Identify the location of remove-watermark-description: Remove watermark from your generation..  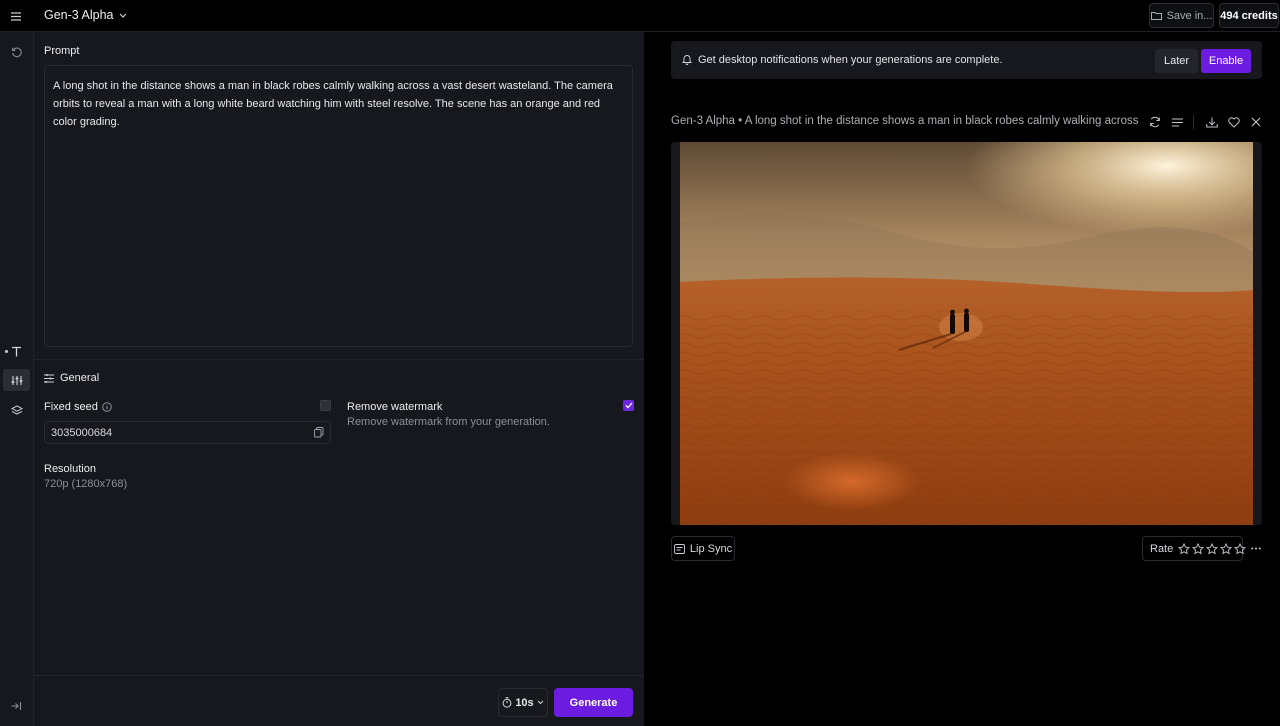
(448, 422).